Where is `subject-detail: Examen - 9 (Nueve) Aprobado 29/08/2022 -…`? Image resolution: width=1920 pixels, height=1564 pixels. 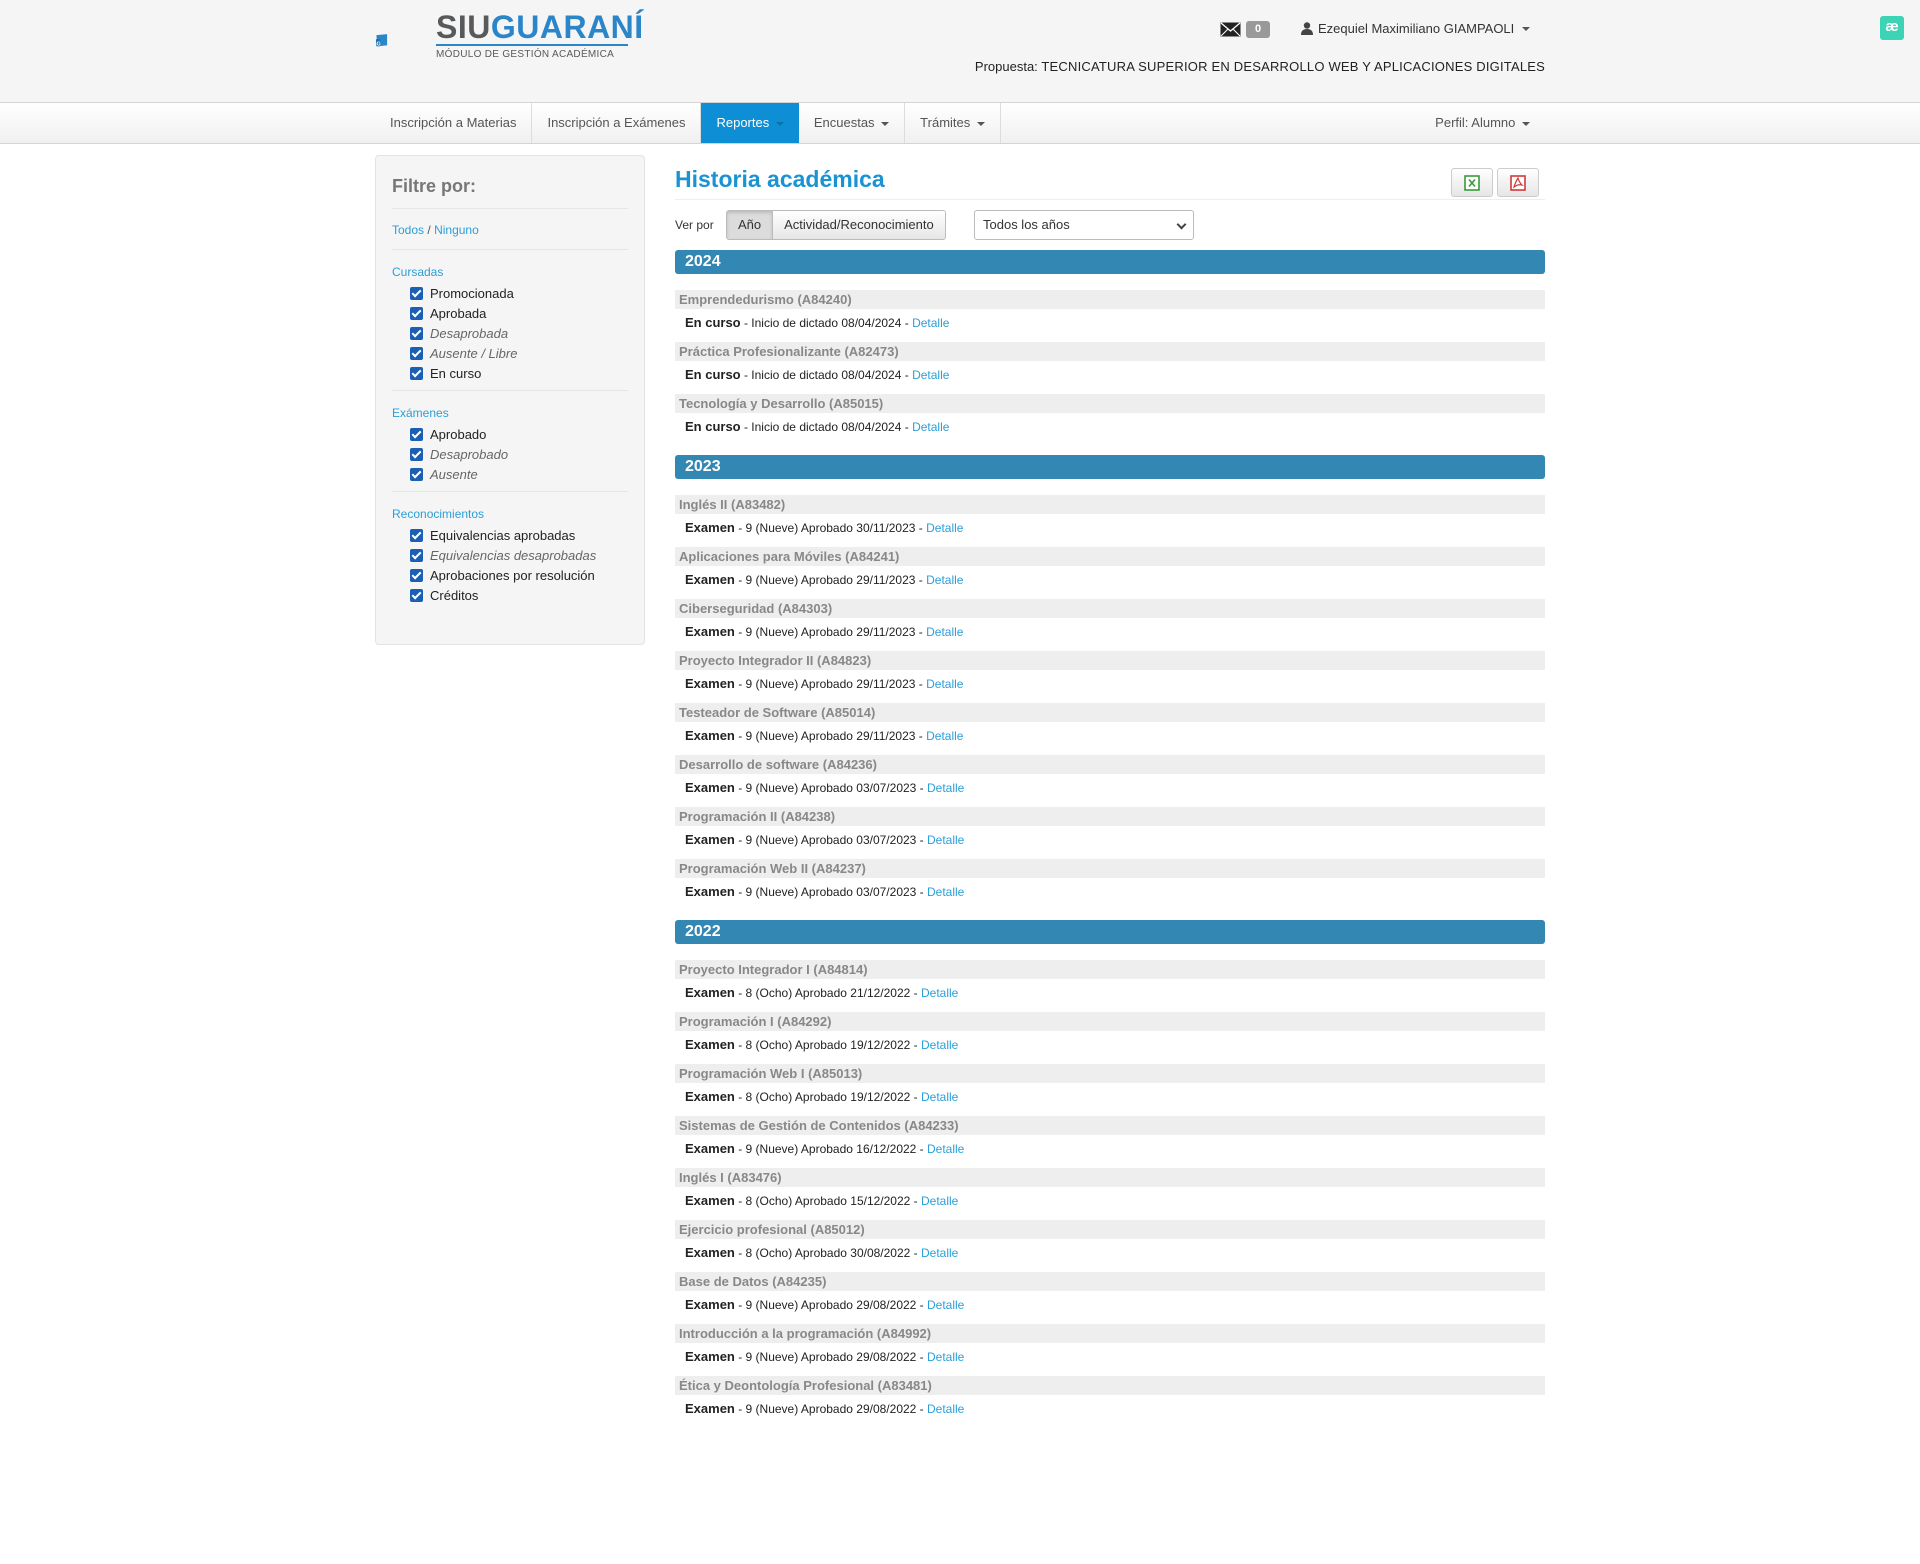 subject-detail: Examen - 9 (Nueve) Aprobado 29/08/2022 -… is located at coordinates (1110, 1357).